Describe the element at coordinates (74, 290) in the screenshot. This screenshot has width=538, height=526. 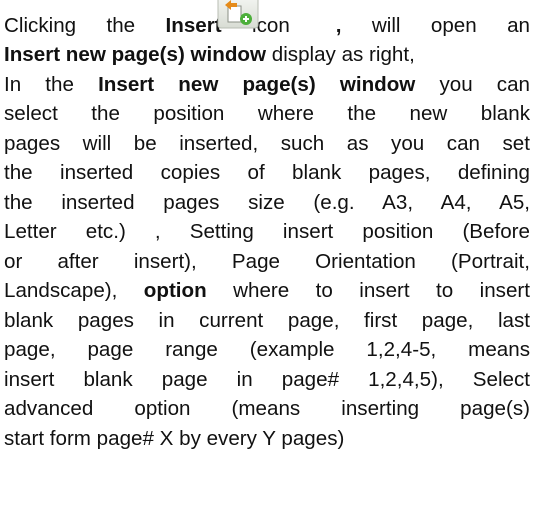
I see `text: Landscape),` at that location.